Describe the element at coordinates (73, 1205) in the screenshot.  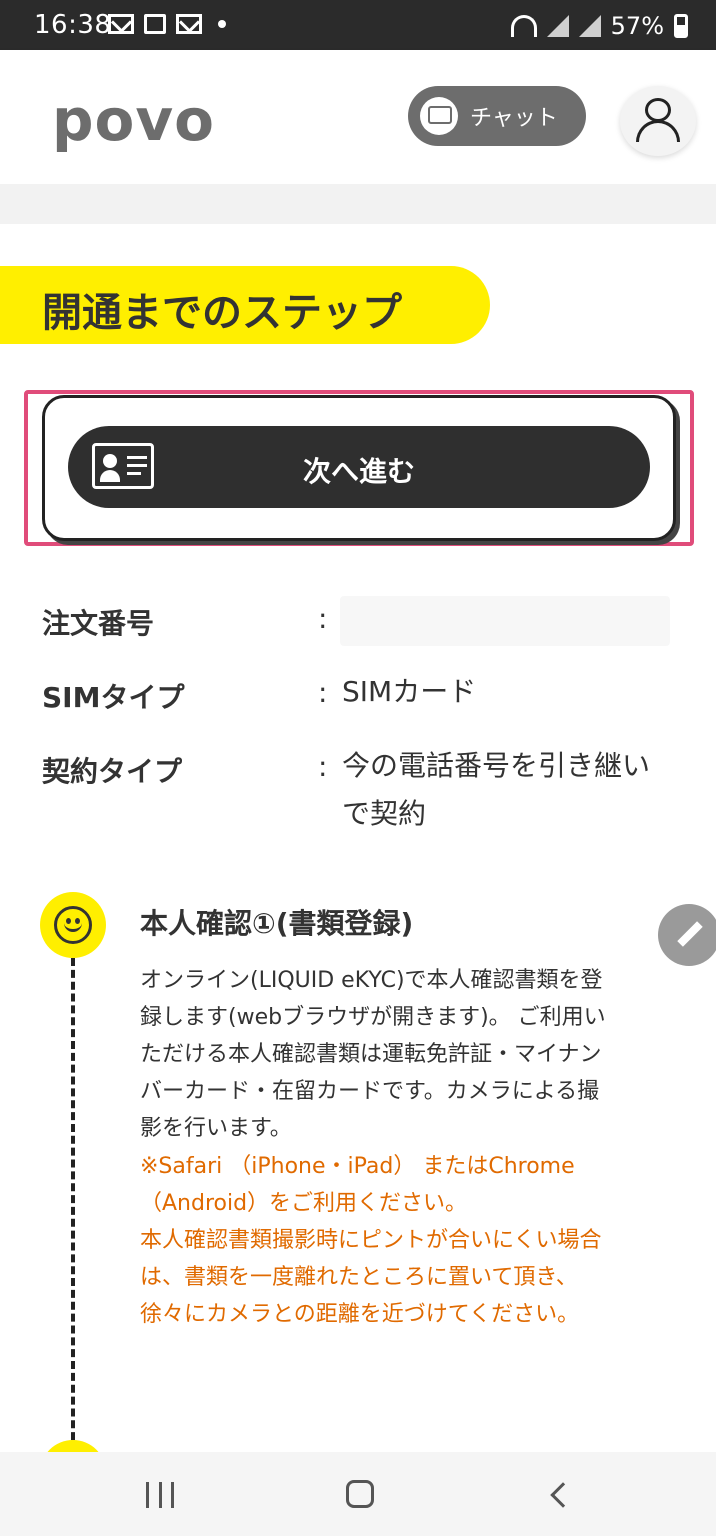
I see `timeline-connector` at that location.